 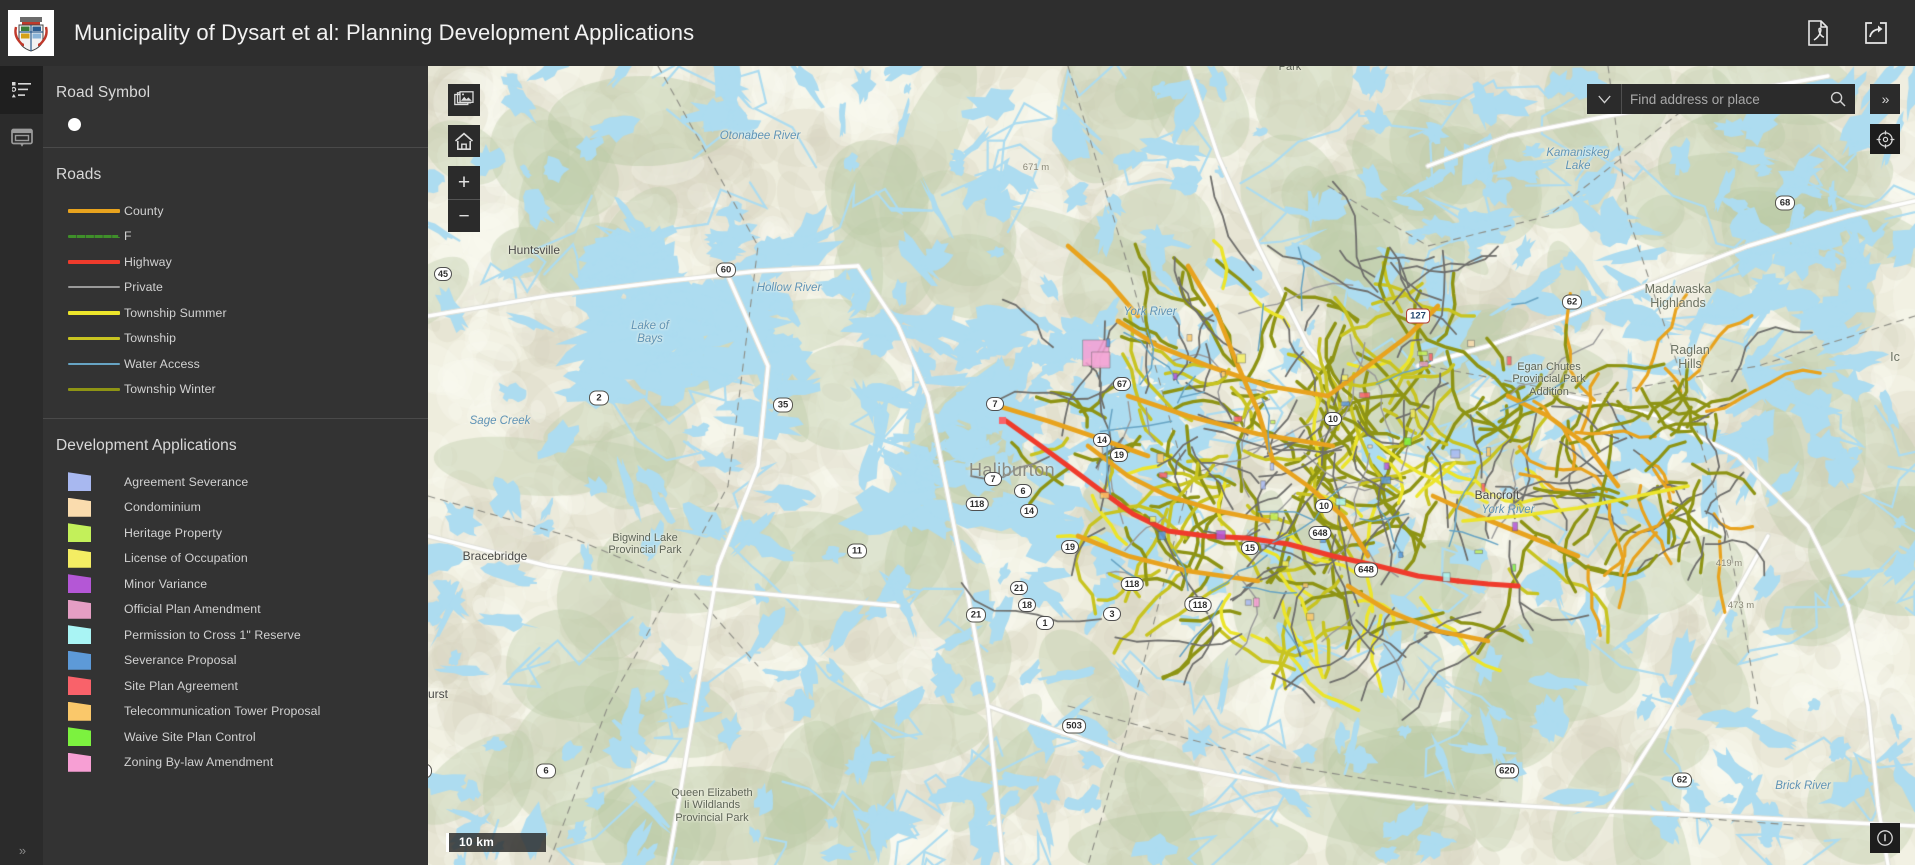 I want to click on search-input, so click(x=1721, y=99).